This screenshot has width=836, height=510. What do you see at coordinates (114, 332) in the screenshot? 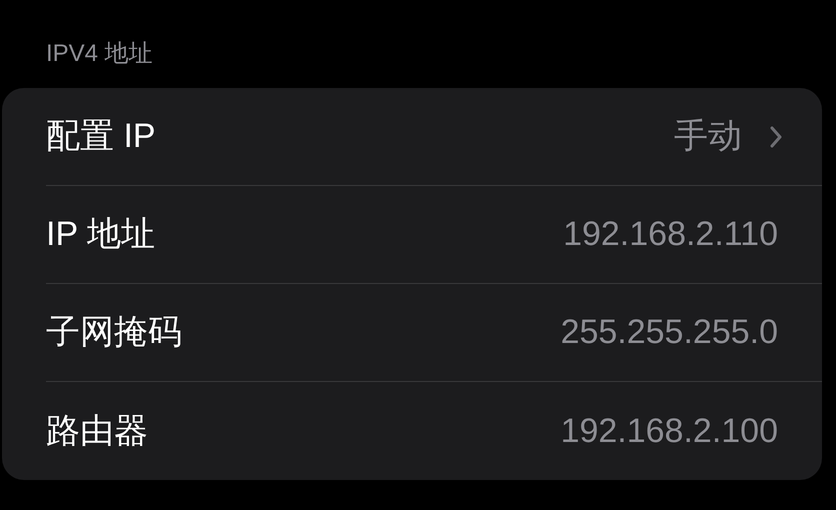
I see `row-label: 子网掩码` at bounding box center [114, 332].